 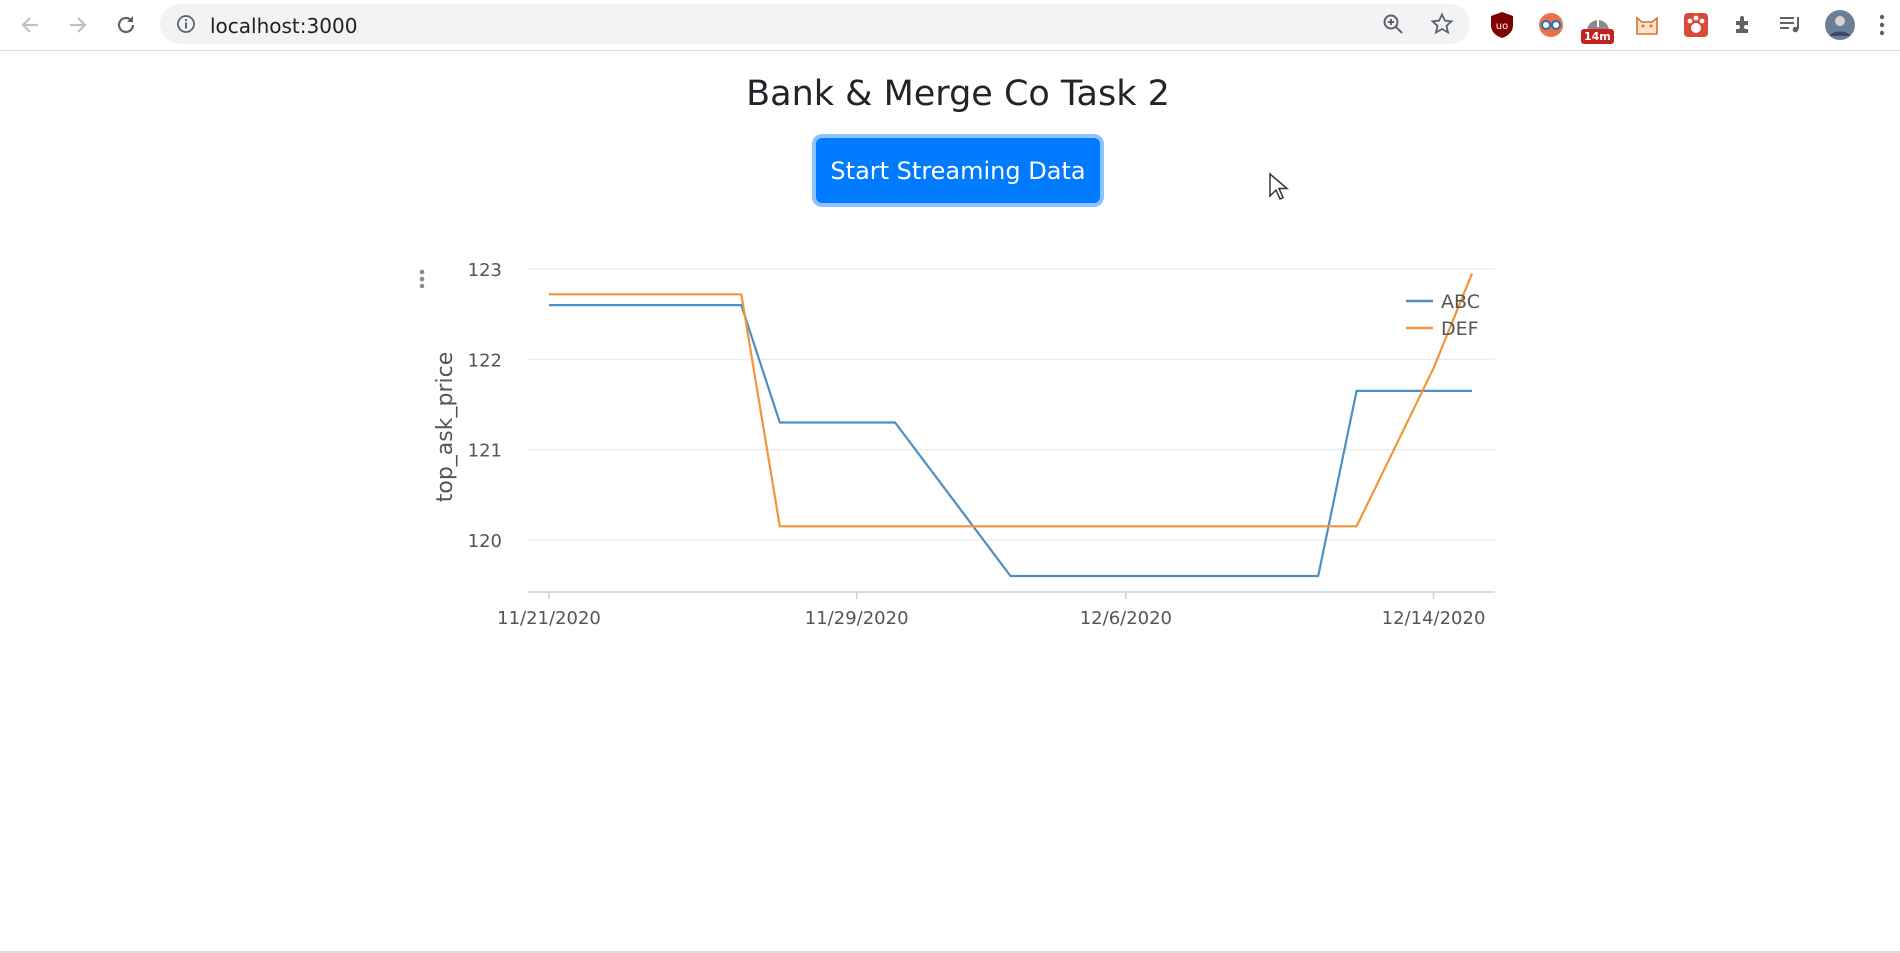 What do you see at coordinates (1126, 618) in the screenshot?
I see `x-tick-label: 12/6/2020` at bounding box center [1126, 618].